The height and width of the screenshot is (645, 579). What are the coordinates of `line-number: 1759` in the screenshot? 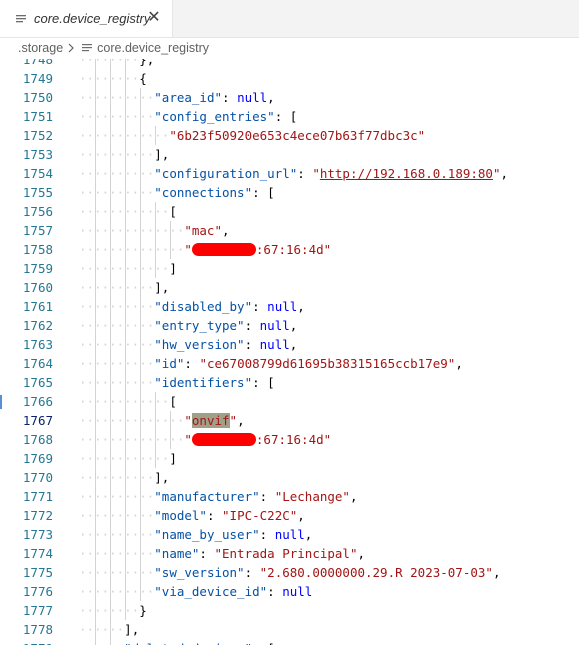 It's located at (37, 268).